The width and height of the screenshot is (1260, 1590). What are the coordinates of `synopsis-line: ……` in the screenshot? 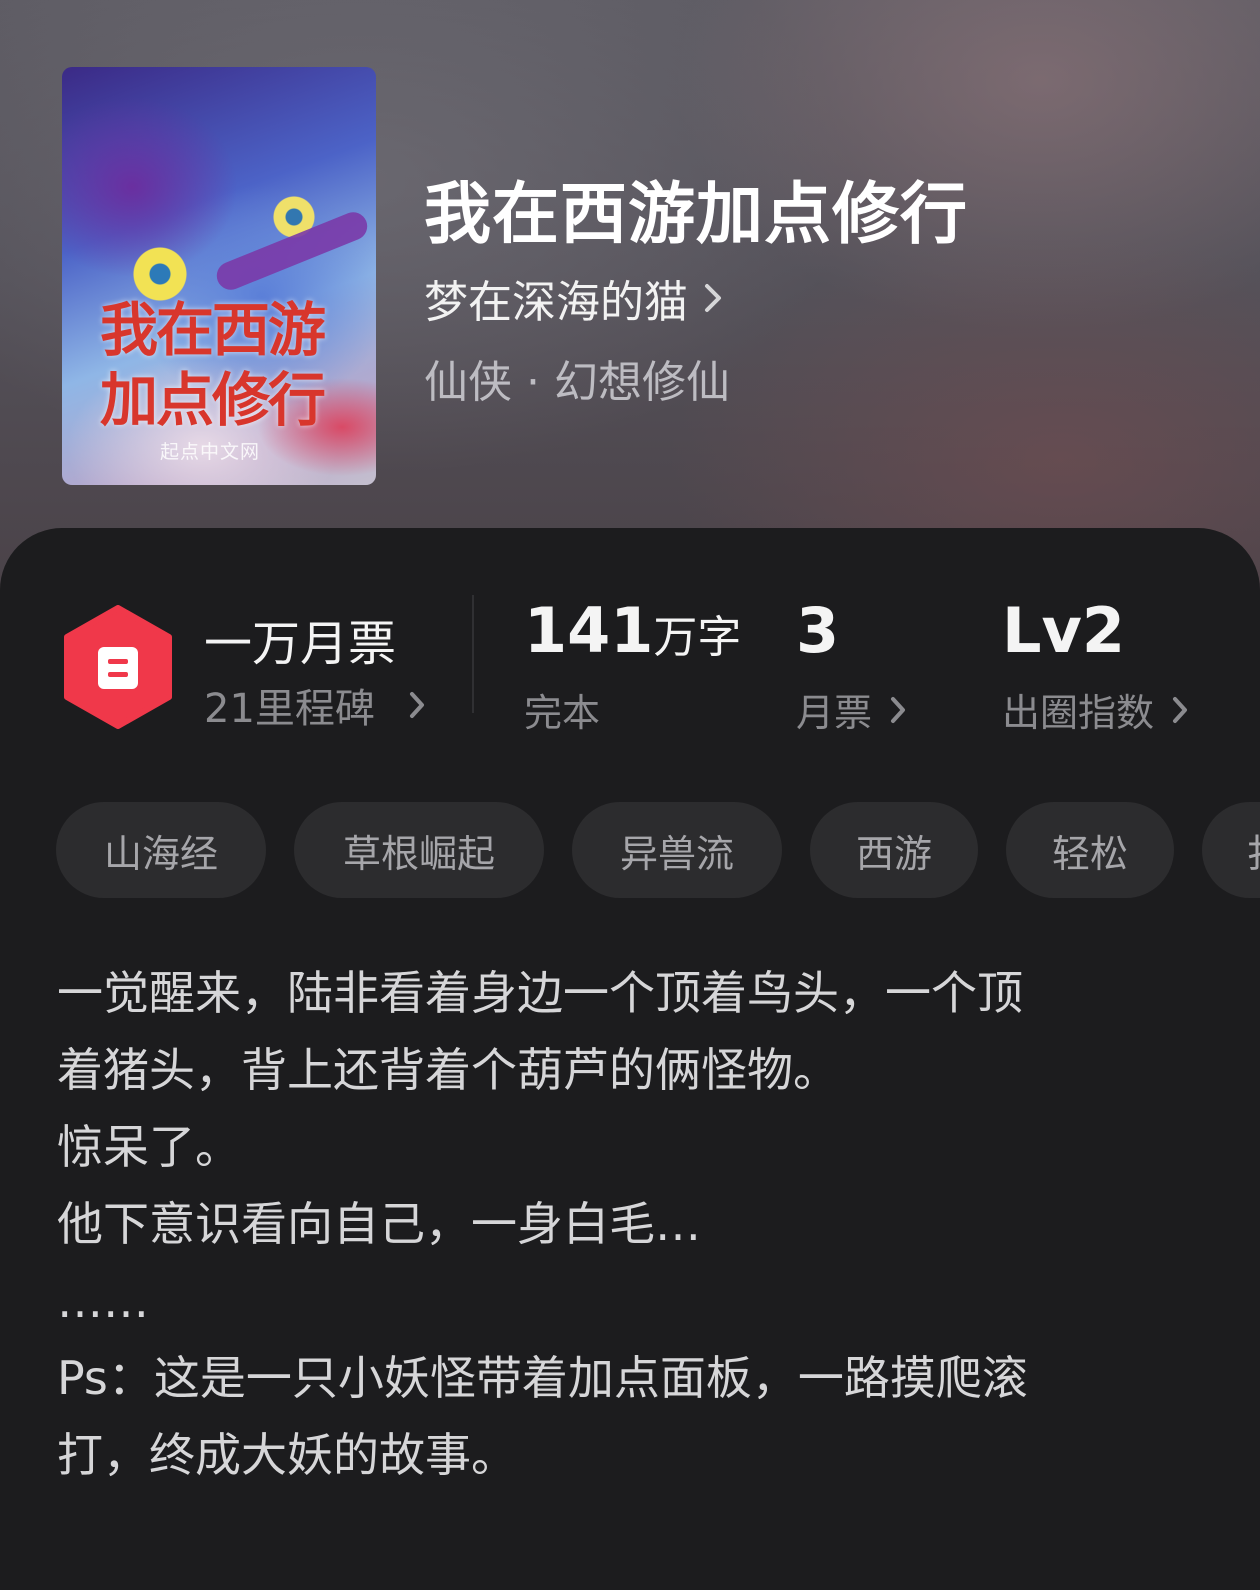 It's located at (103, 1301).